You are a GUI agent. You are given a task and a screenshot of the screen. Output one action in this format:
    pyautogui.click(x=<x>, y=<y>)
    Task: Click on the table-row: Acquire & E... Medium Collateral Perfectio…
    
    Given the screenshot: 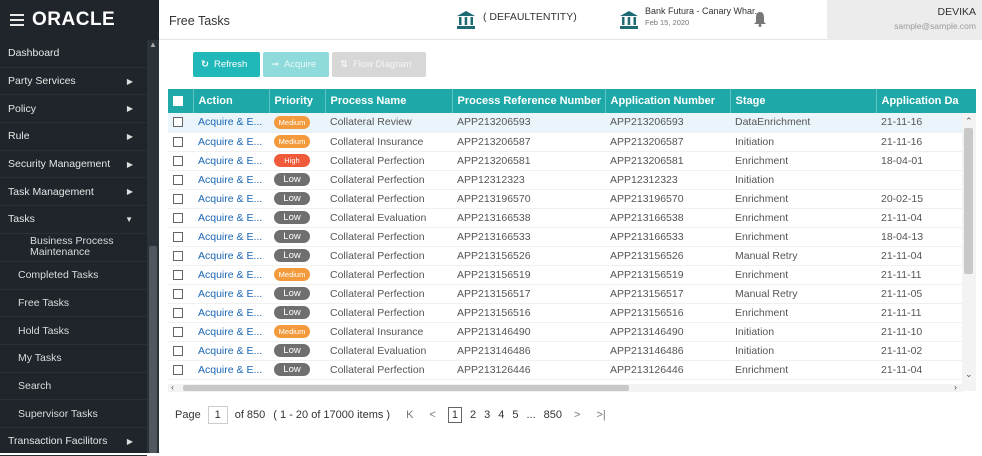 What is the action you would take?
    pyautogui.click(x=572, y=275)
    